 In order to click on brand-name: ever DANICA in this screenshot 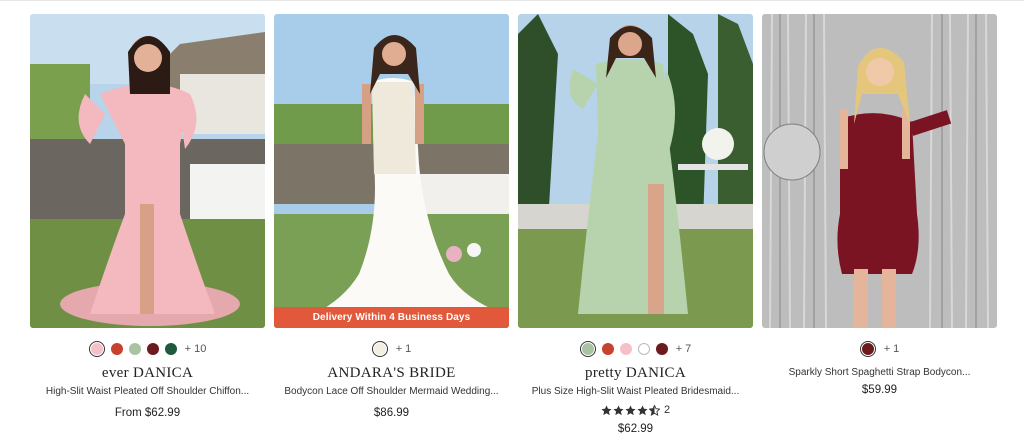, I will do `click(147, 373)`.